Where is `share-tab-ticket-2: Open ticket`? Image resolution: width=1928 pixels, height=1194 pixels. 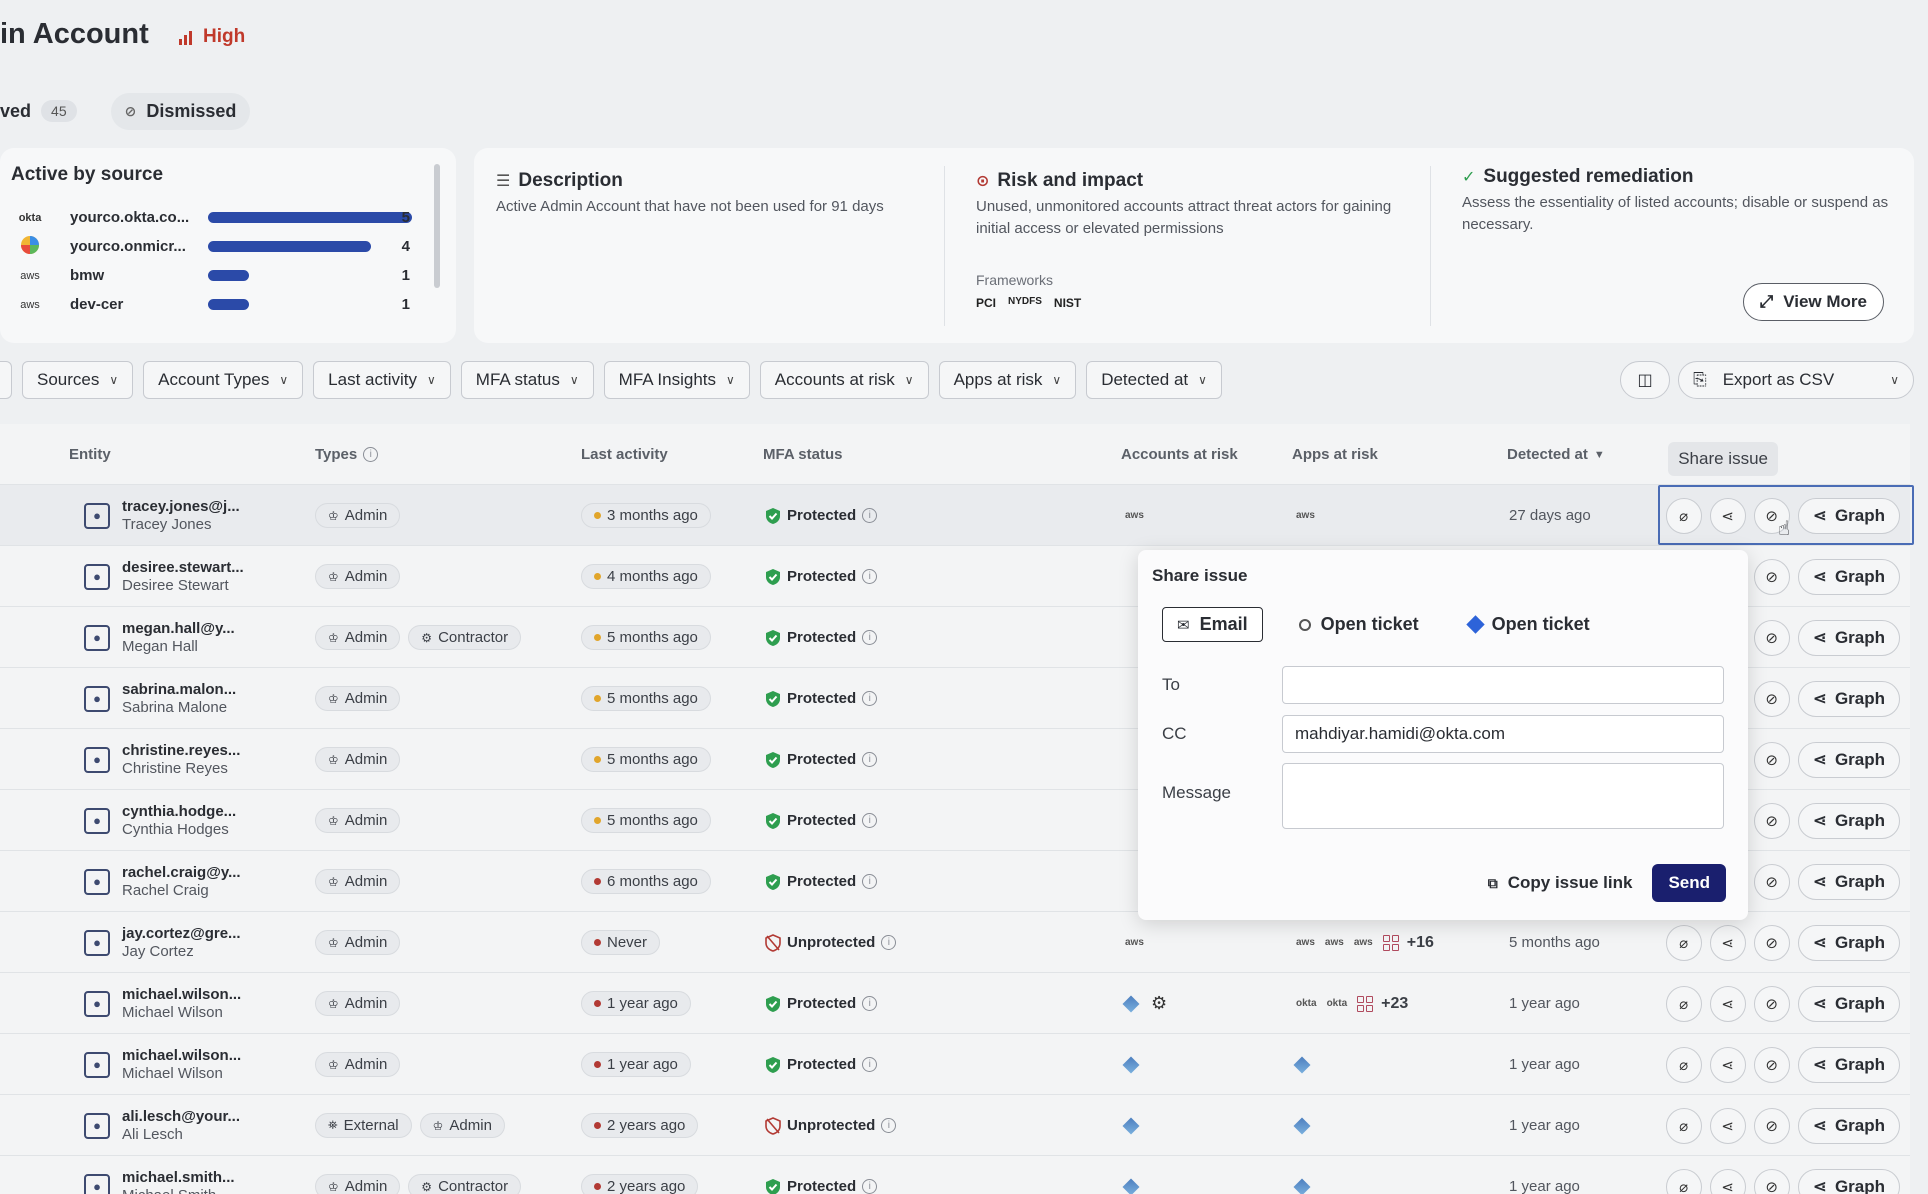 share-tab-ticket-2: Open ticket is located at coordinates (1529, 624).